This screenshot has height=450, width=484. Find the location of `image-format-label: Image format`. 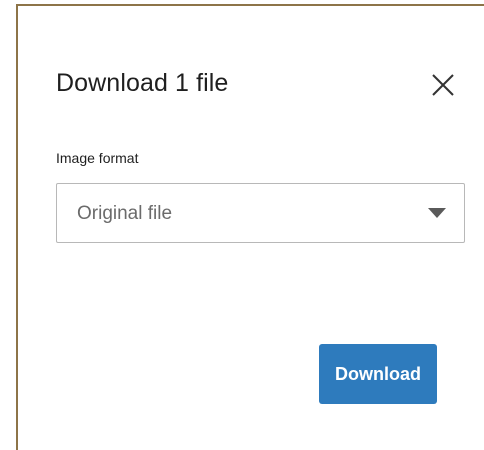

image-format-label: Image format is located at coordinates (97, 158).